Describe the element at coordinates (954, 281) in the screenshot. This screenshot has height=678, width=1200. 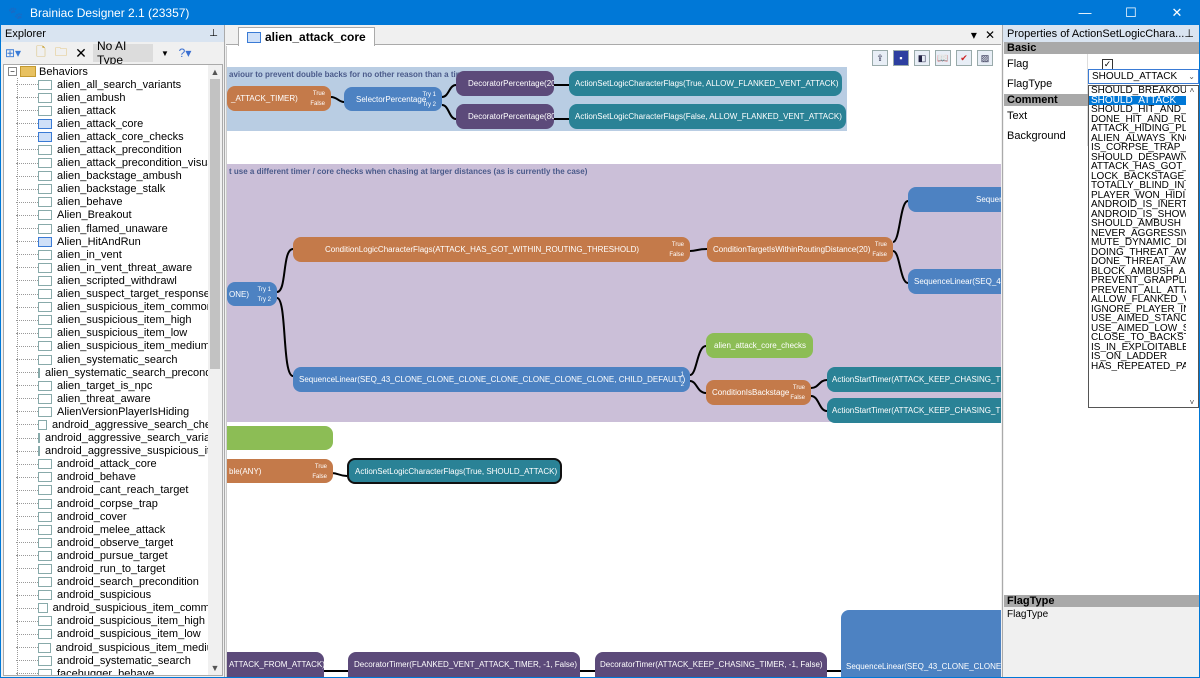
I see `node-sequence-linear-right: SequenceLinear(SEQ_43_` at that location.